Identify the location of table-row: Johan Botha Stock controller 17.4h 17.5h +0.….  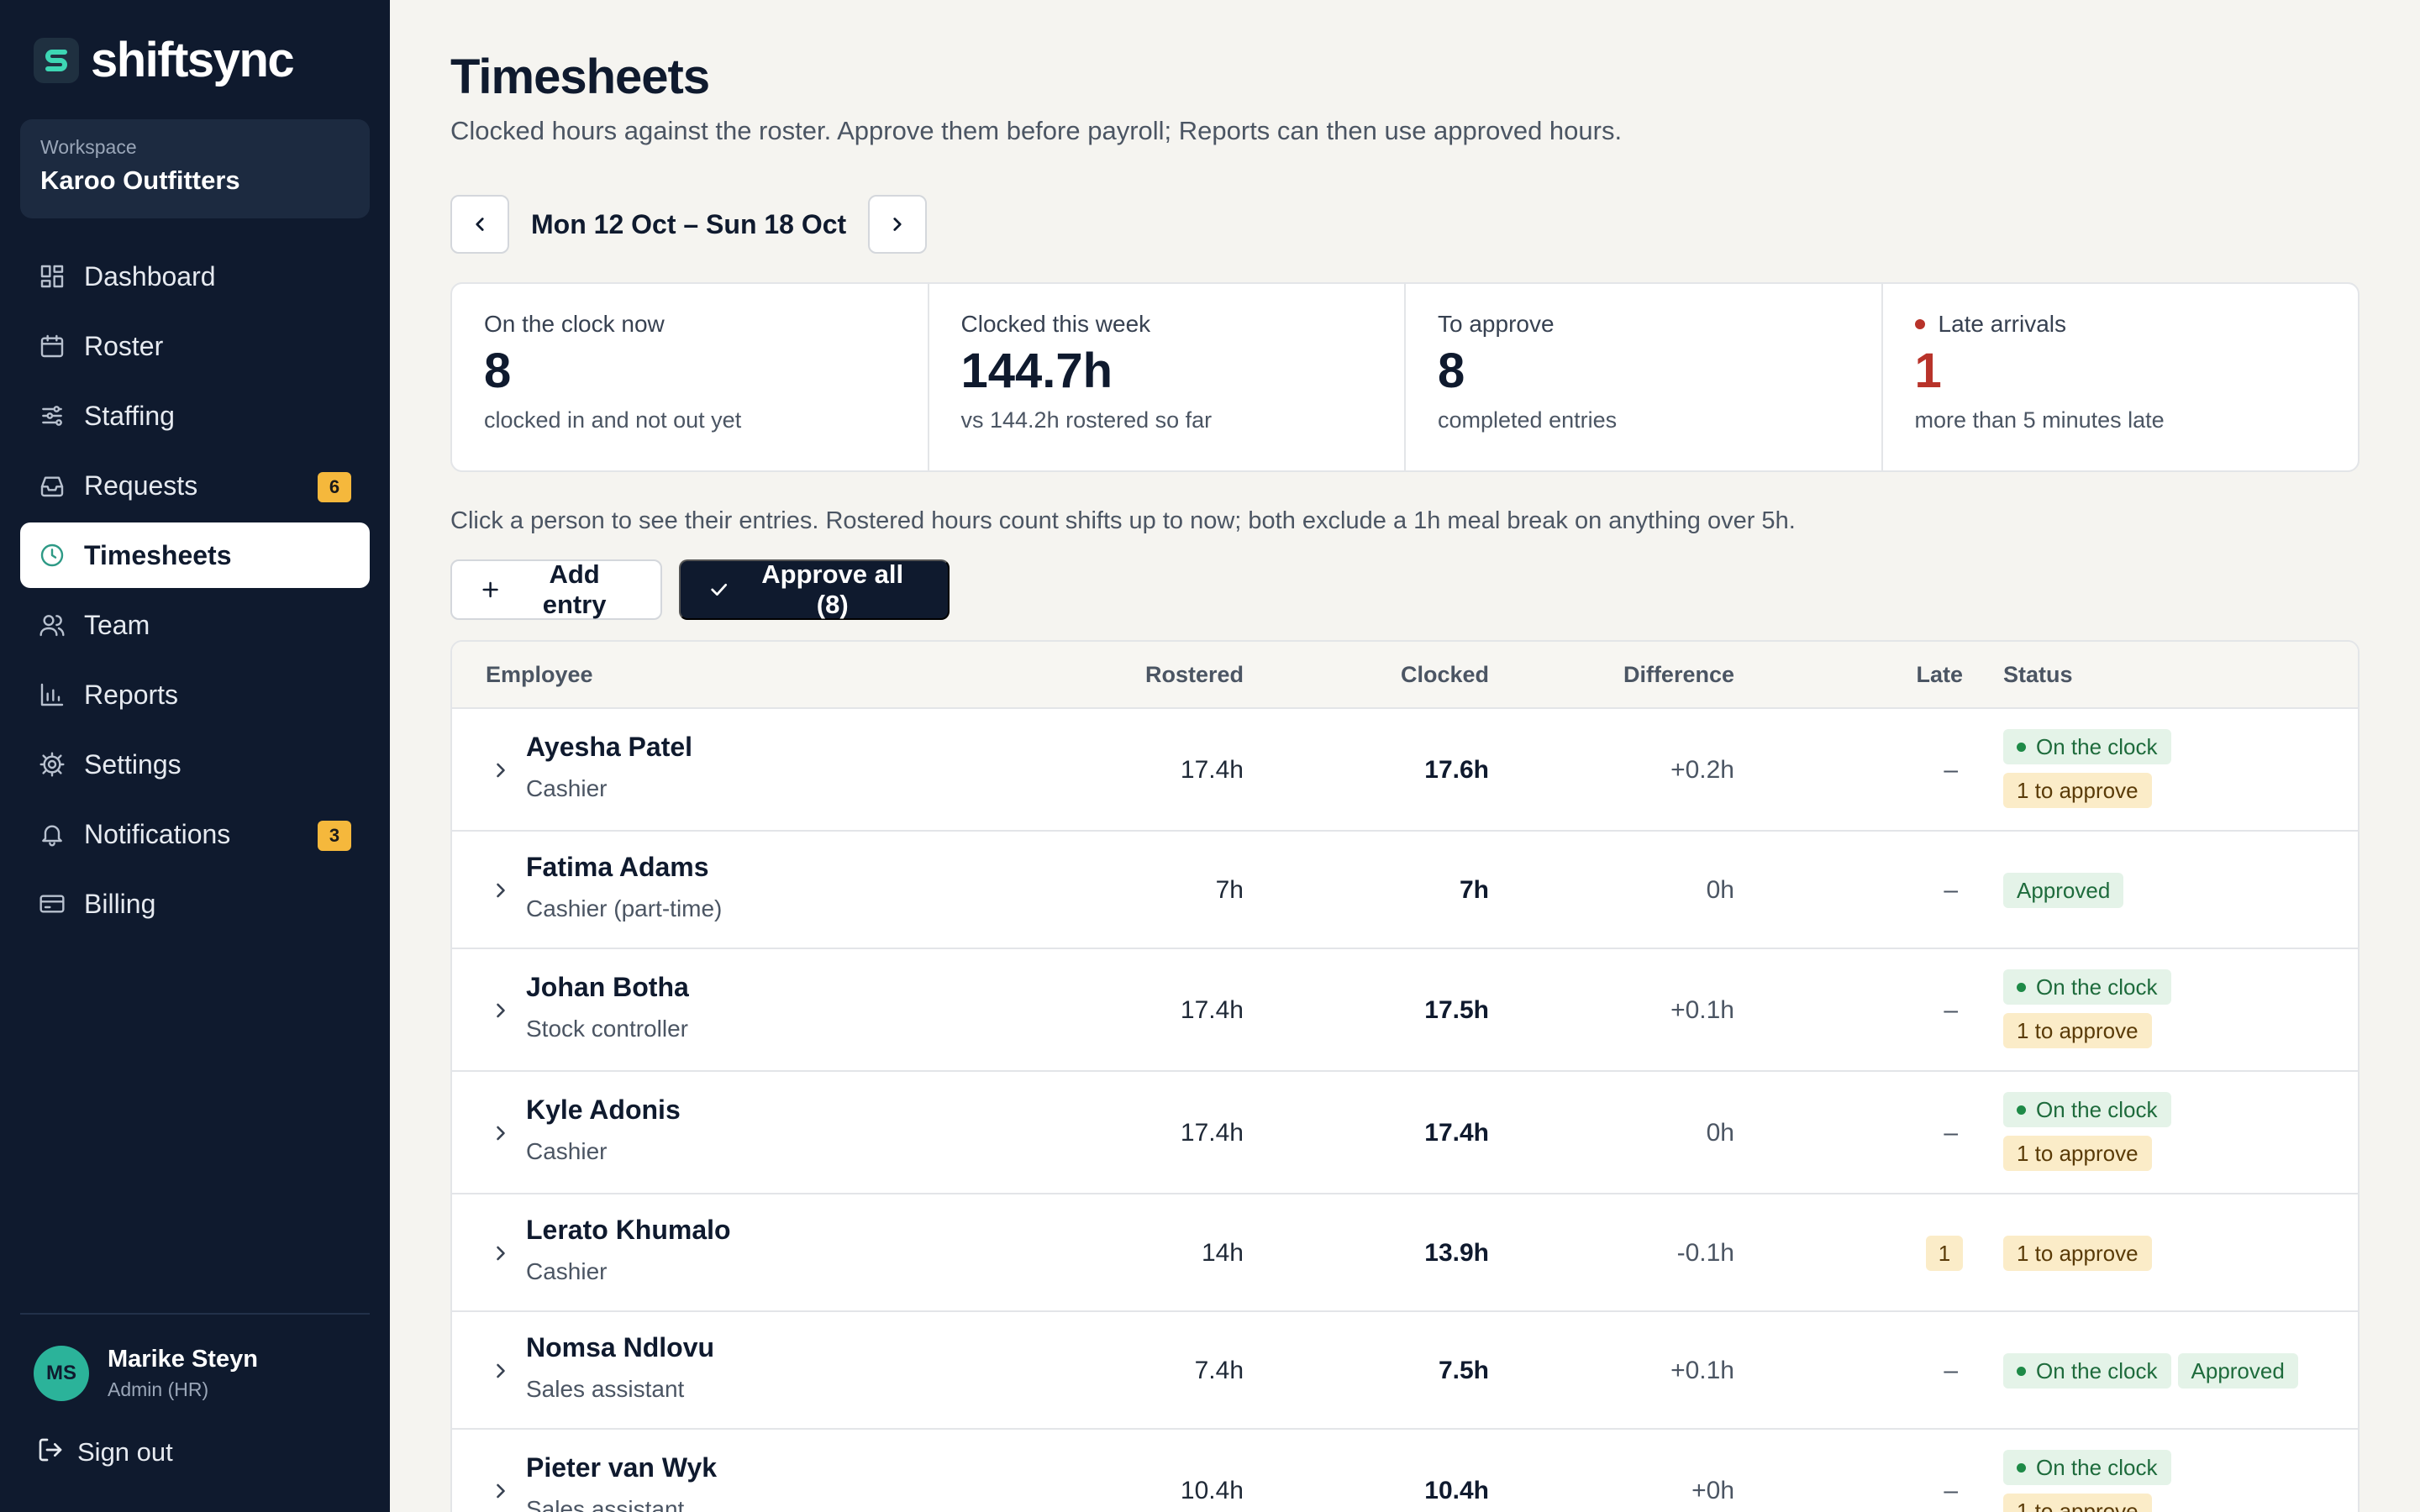
(1405, 1010).